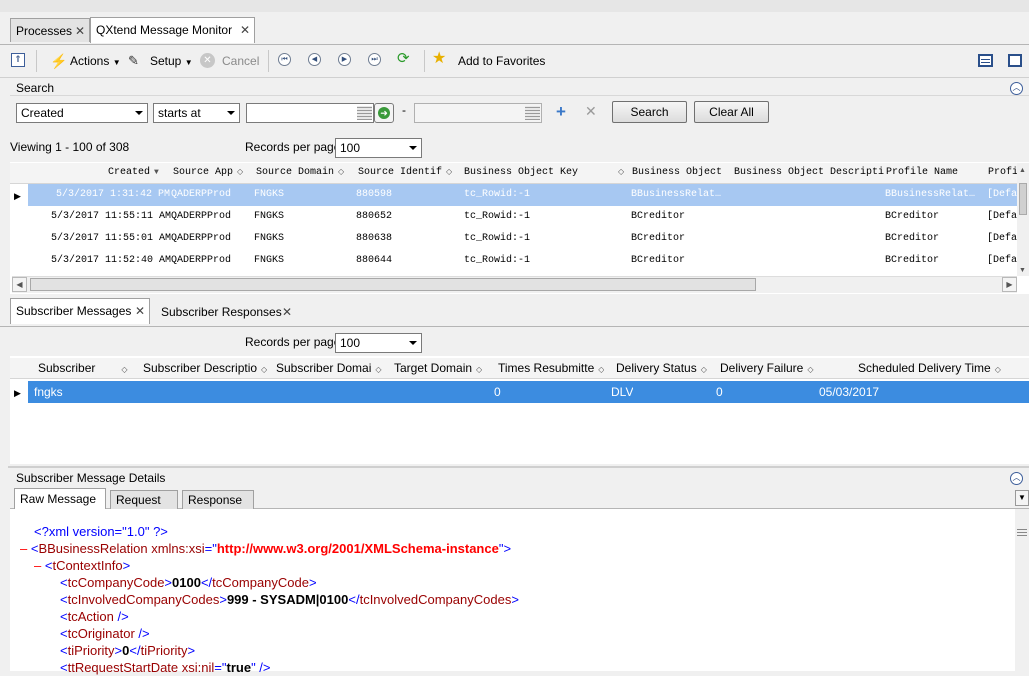 Image resolution: width=1029 pixels, height=676 pixels. Describe the element at coordinates (518, 467) in the screenshot. I see `splitter` at that location.